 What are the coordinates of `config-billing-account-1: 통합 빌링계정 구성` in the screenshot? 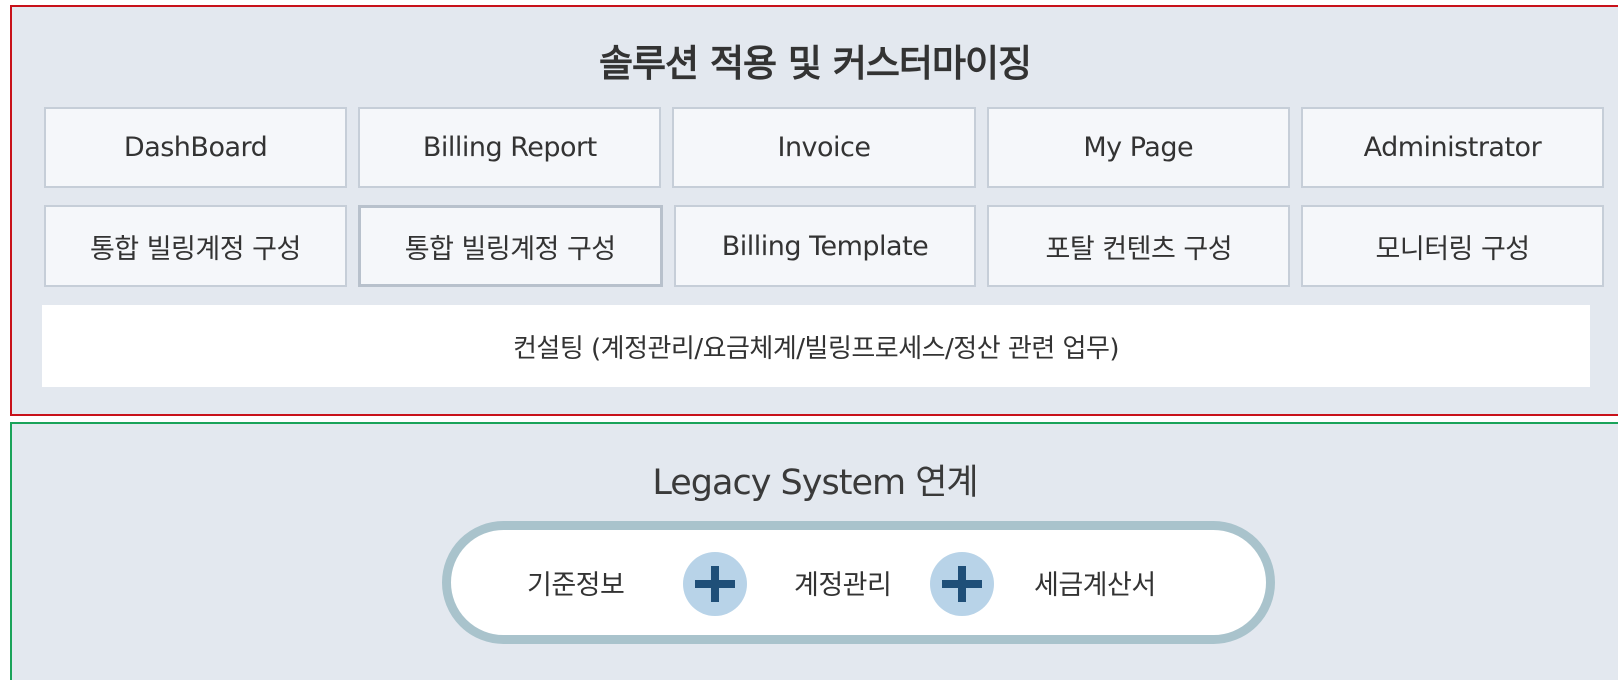 It's located at (195, 246).